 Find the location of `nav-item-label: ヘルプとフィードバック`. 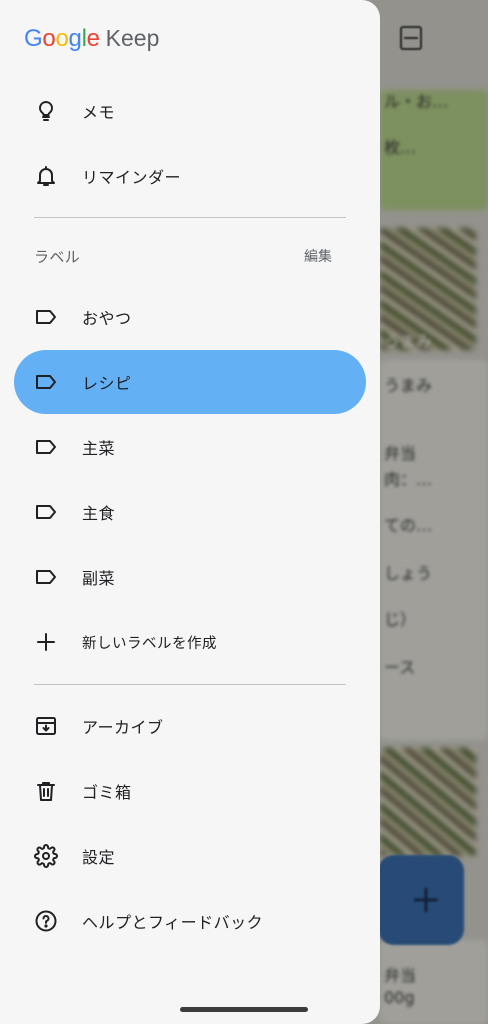

nav-item-label: ヘルプとフィードバック is located at coordinates (173, 922).